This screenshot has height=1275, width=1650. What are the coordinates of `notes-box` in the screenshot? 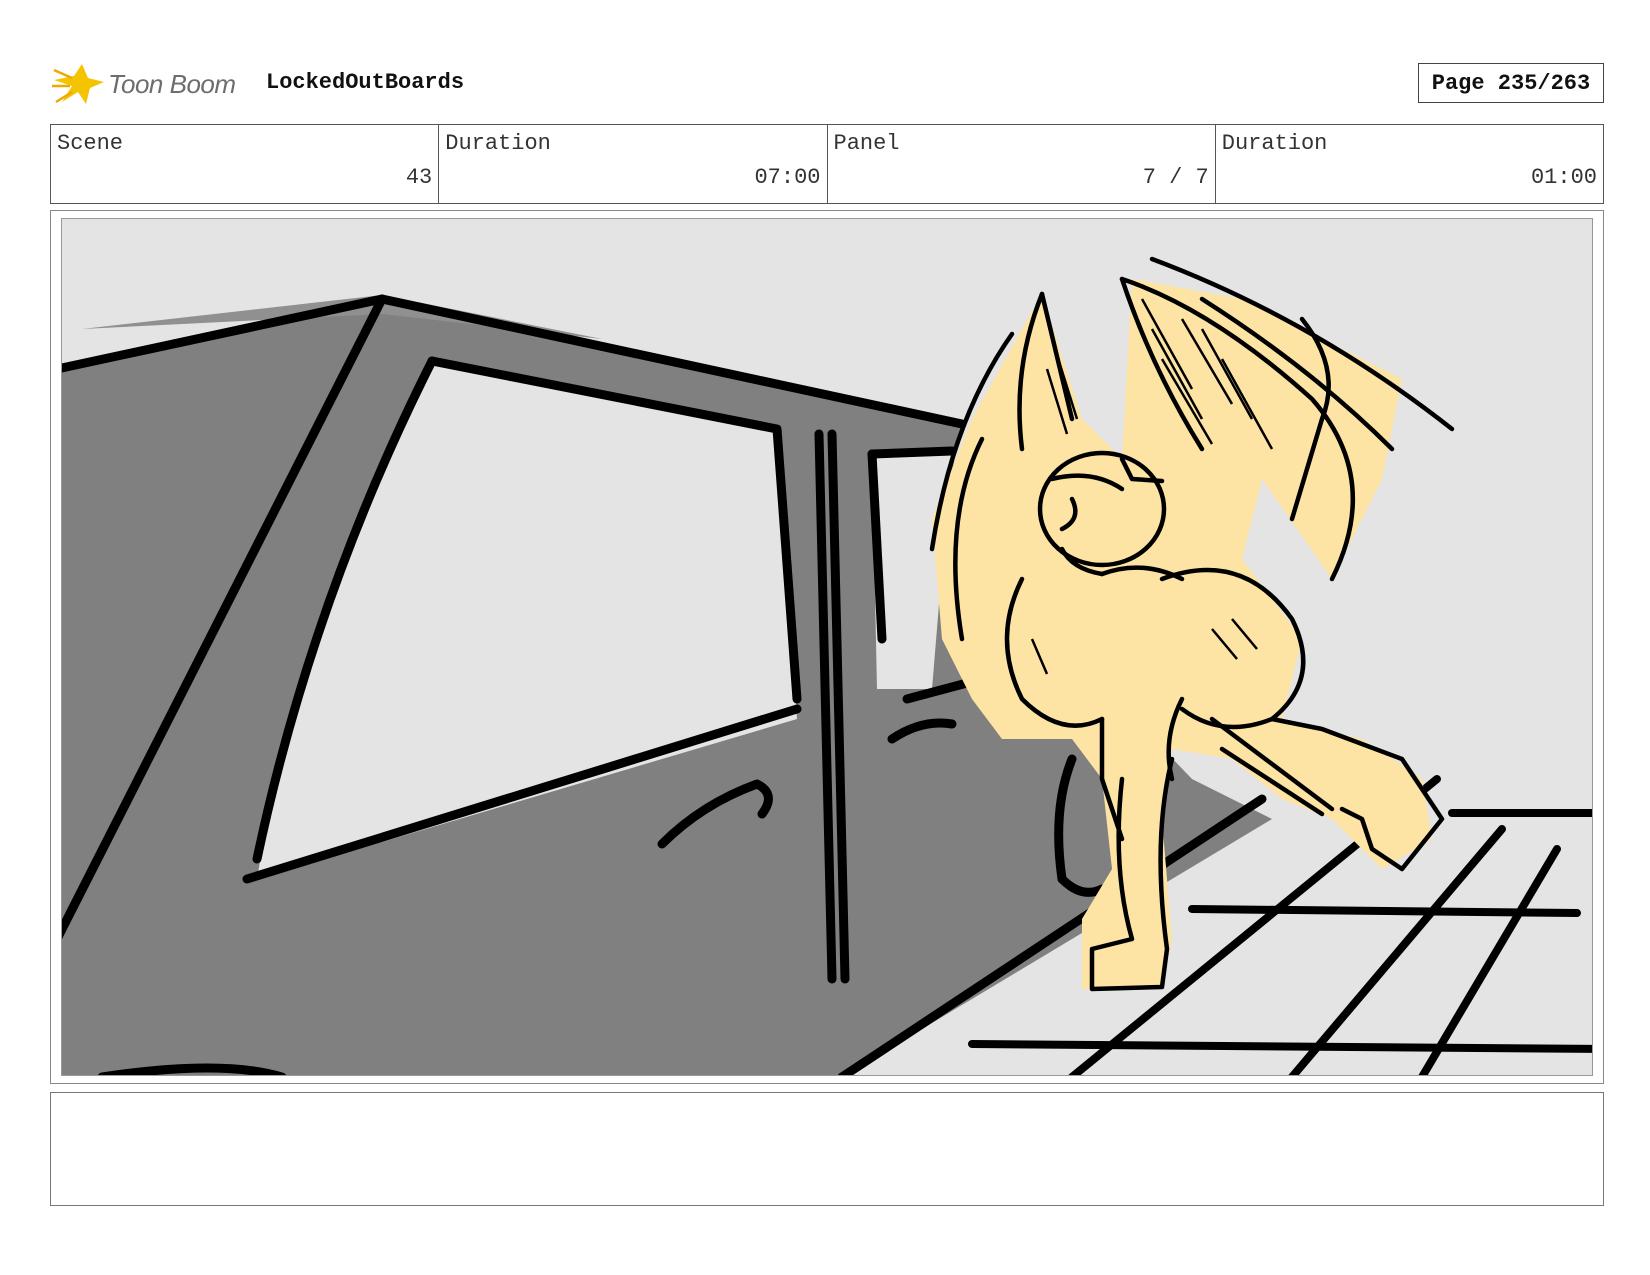 It's located at (827, 1149).